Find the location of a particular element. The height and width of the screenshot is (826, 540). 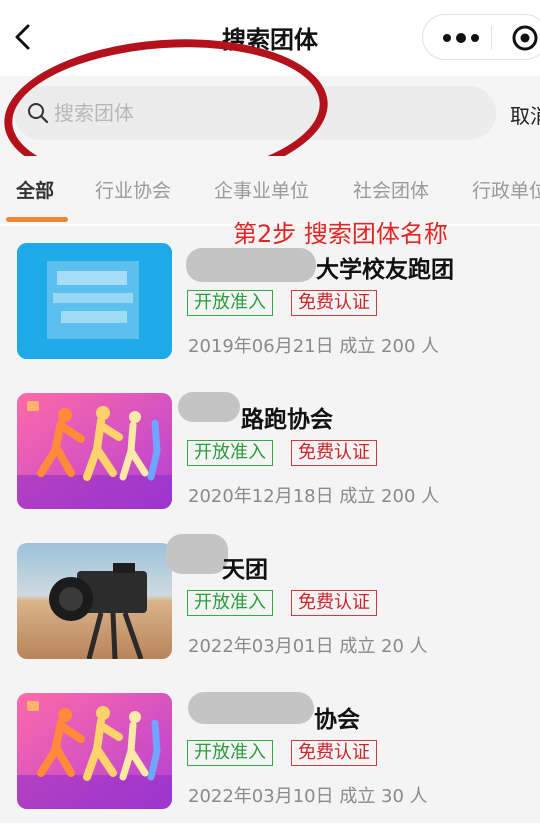

step-annotation: 第2步 搜索团体名称 is located at coordinates (340, 234).